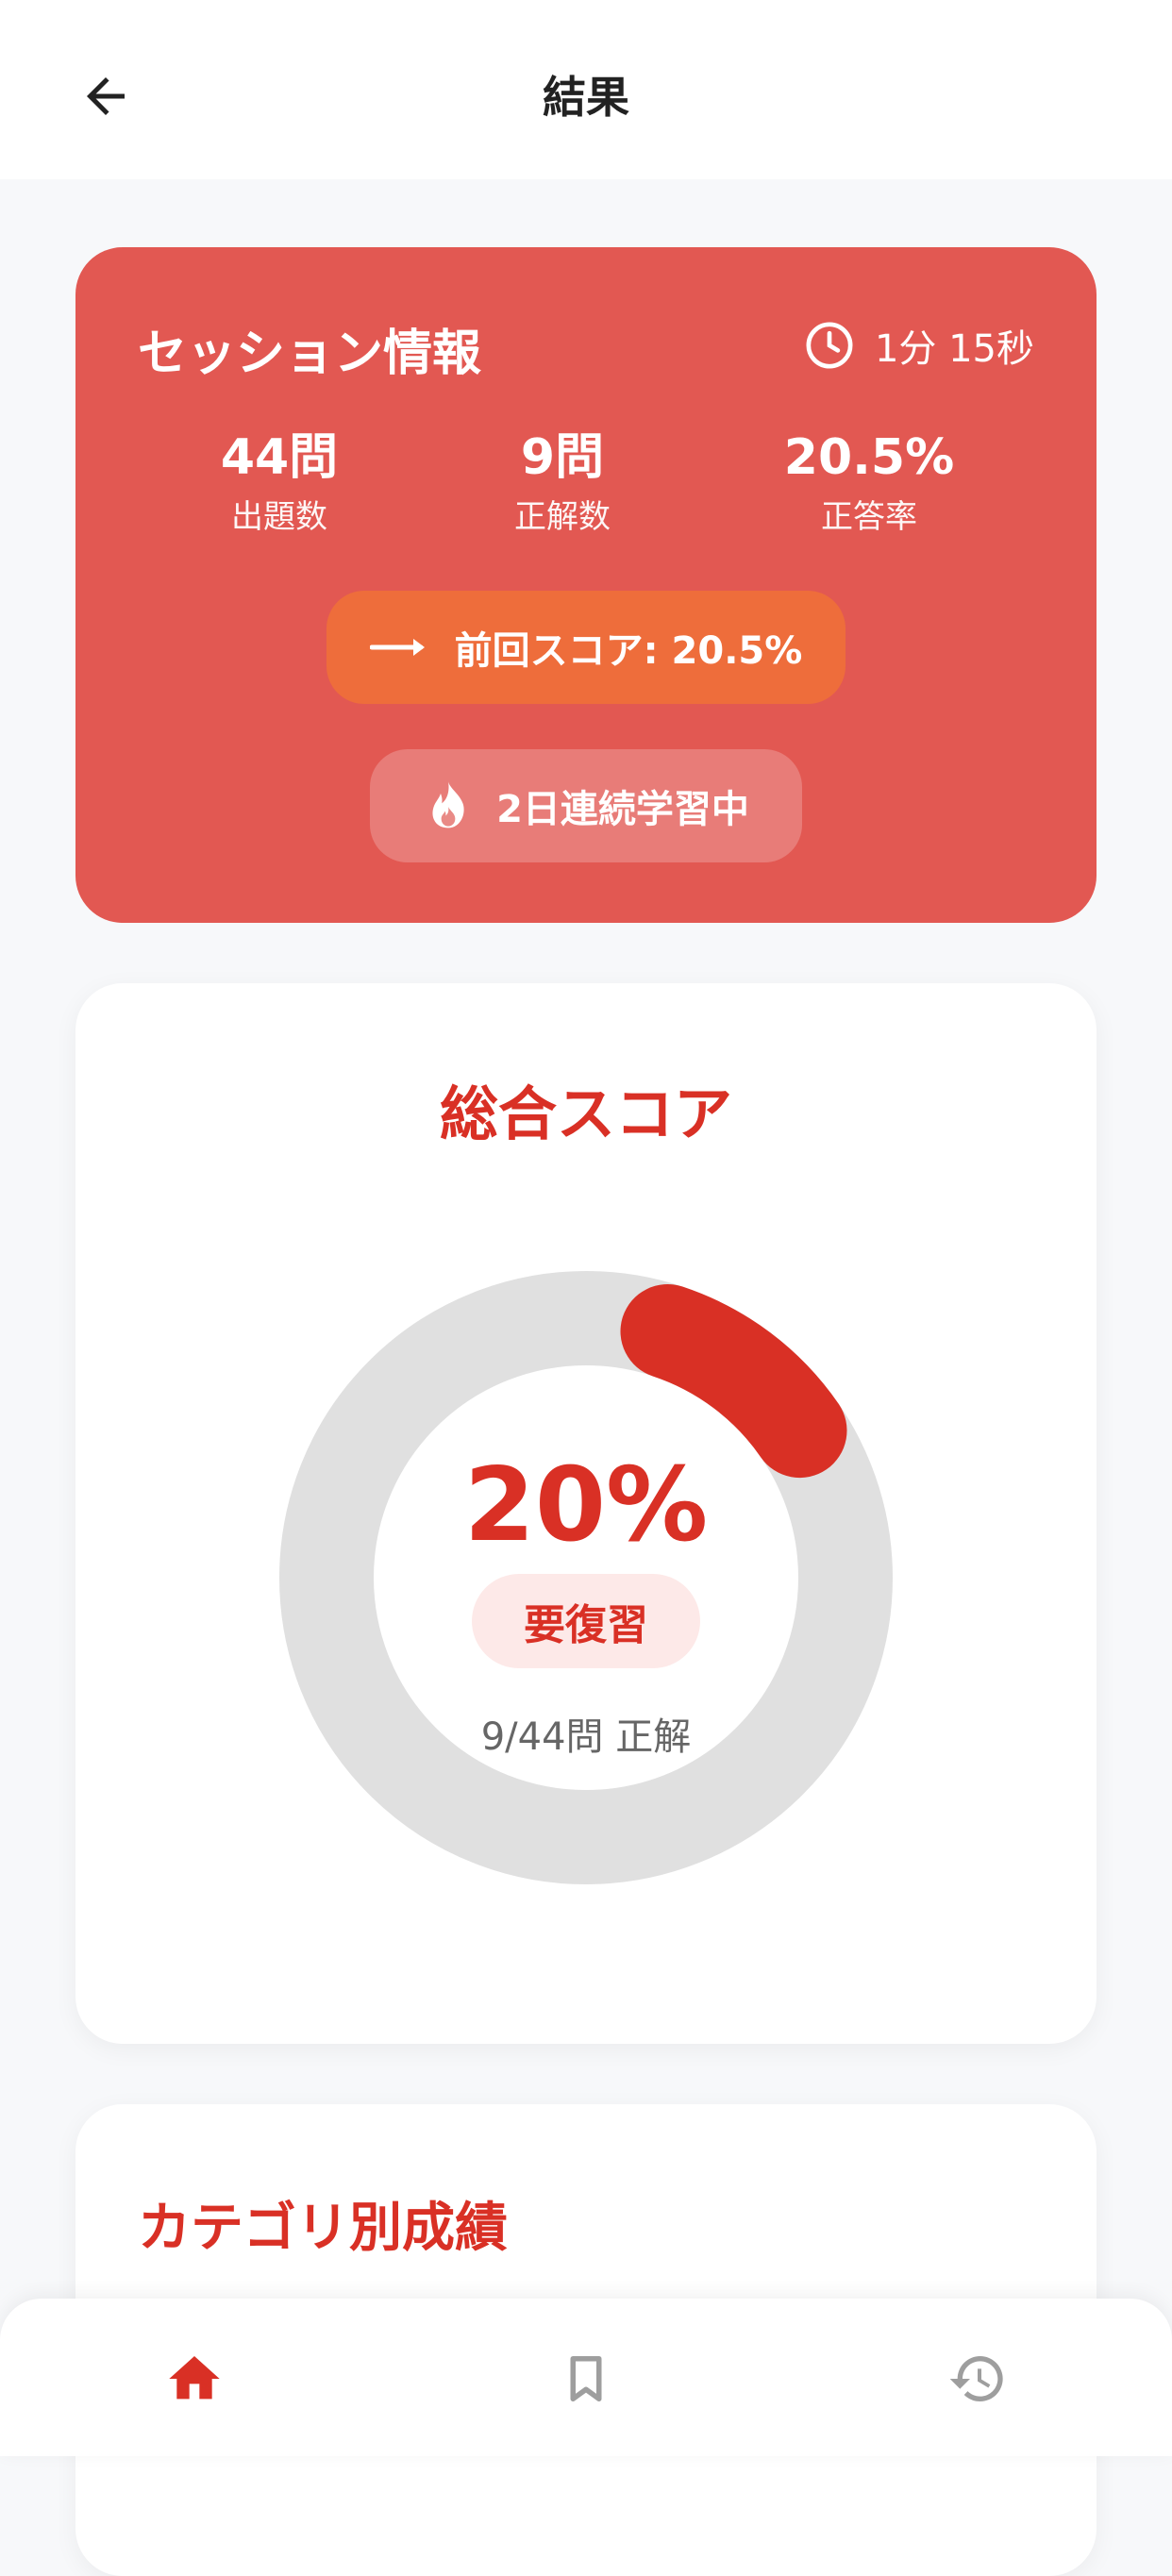 The image size is (1172, 2576). I want to click on stat-label: 正答率, so click(869, 517).